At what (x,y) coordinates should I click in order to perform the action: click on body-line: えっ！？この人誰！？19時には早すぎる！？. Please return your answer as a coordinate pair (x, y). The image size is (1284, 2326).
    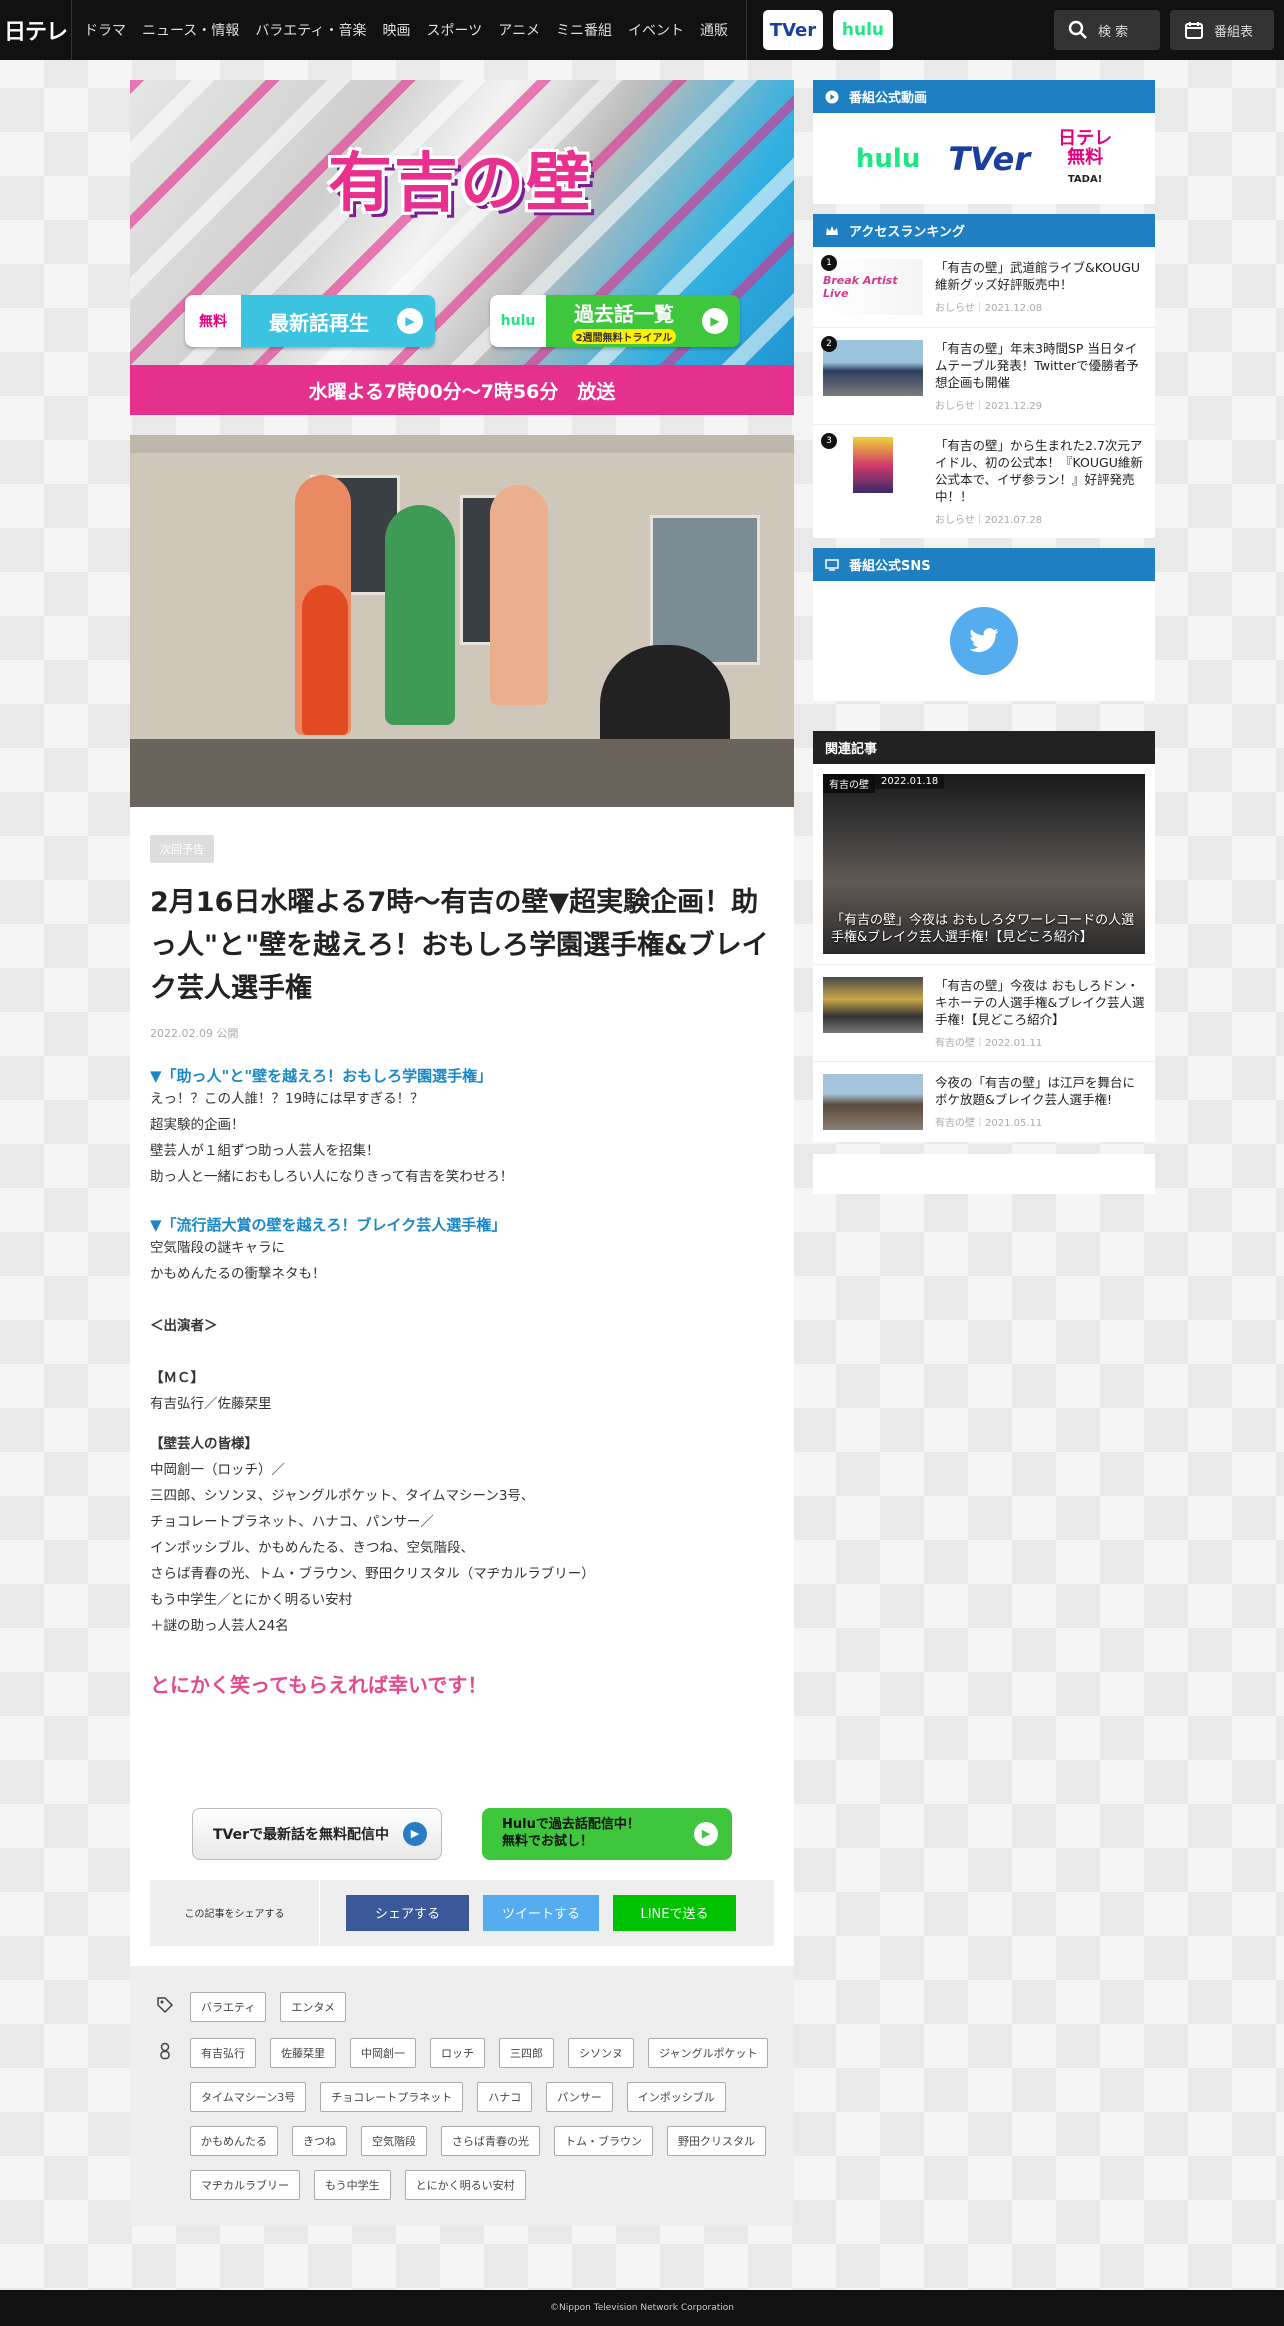
    Looking at the image, I should click on (287, 1098).